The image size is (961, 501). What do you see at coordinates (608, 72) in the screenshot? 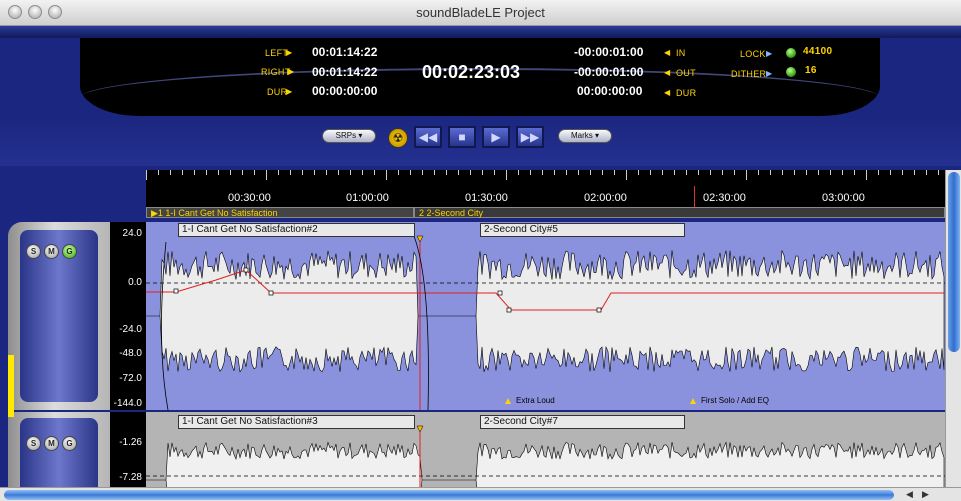
I see `out-time: -00:00:01:00` at bounding box center [608, 72].